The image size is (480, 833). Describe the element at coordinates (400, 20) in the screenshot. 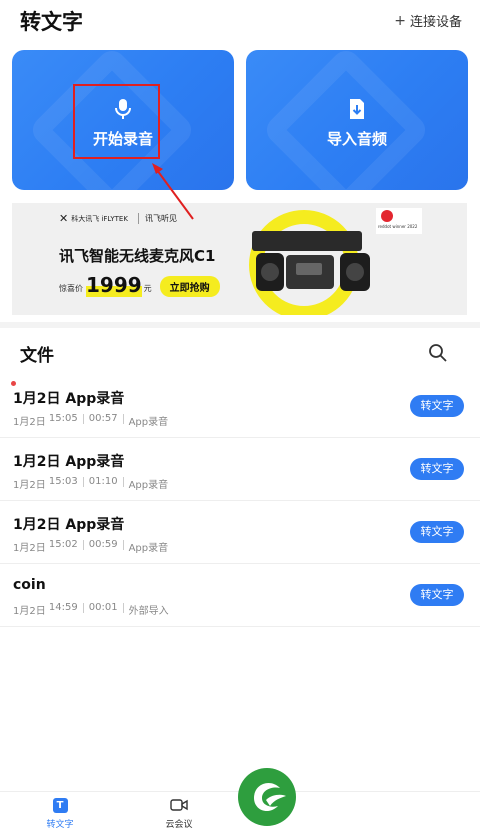

I see `plus-icon: +` at that location.